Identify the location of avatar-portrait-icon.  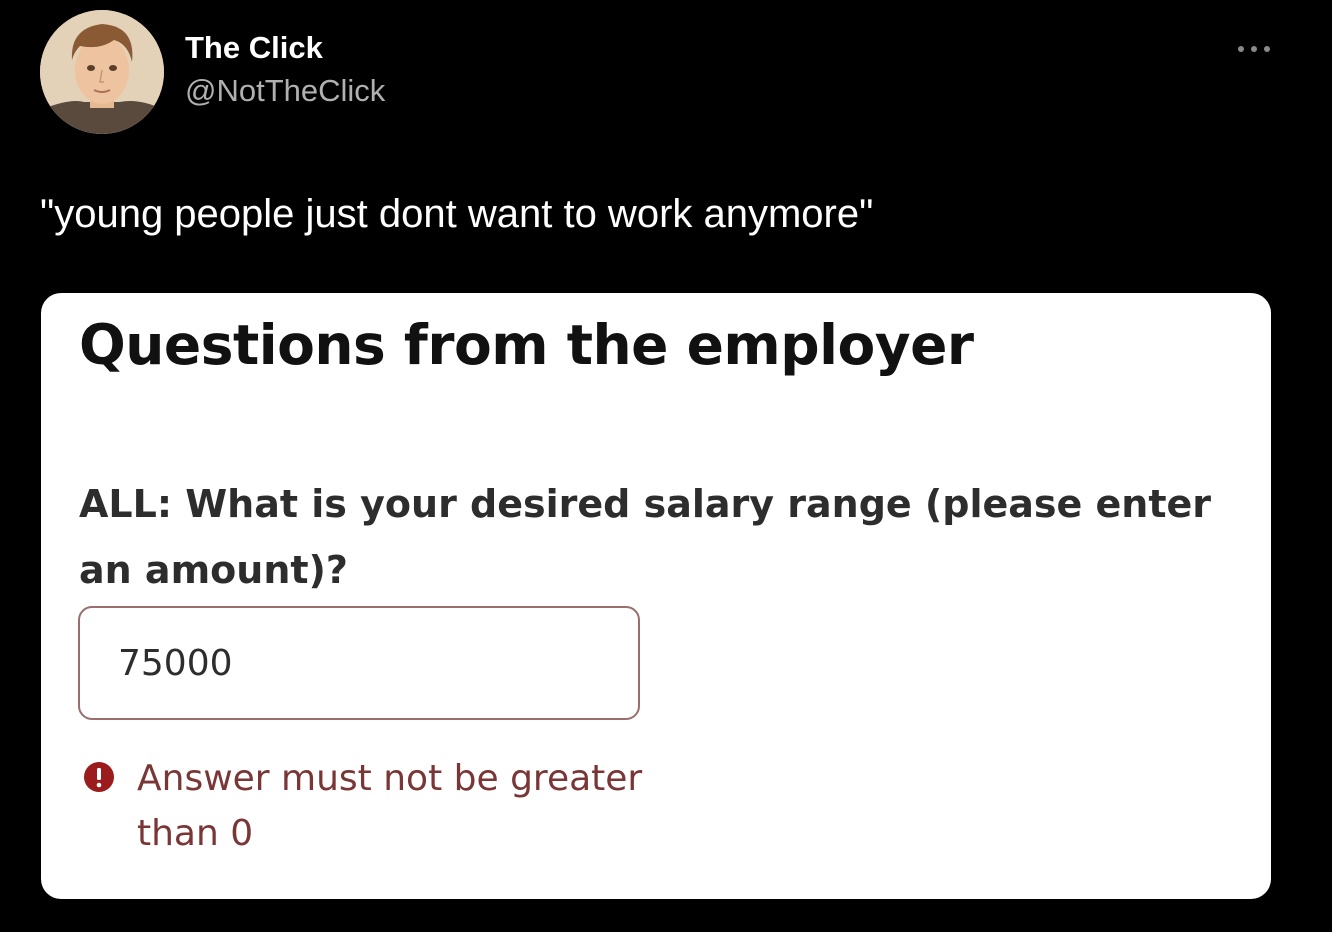
(102, 72).